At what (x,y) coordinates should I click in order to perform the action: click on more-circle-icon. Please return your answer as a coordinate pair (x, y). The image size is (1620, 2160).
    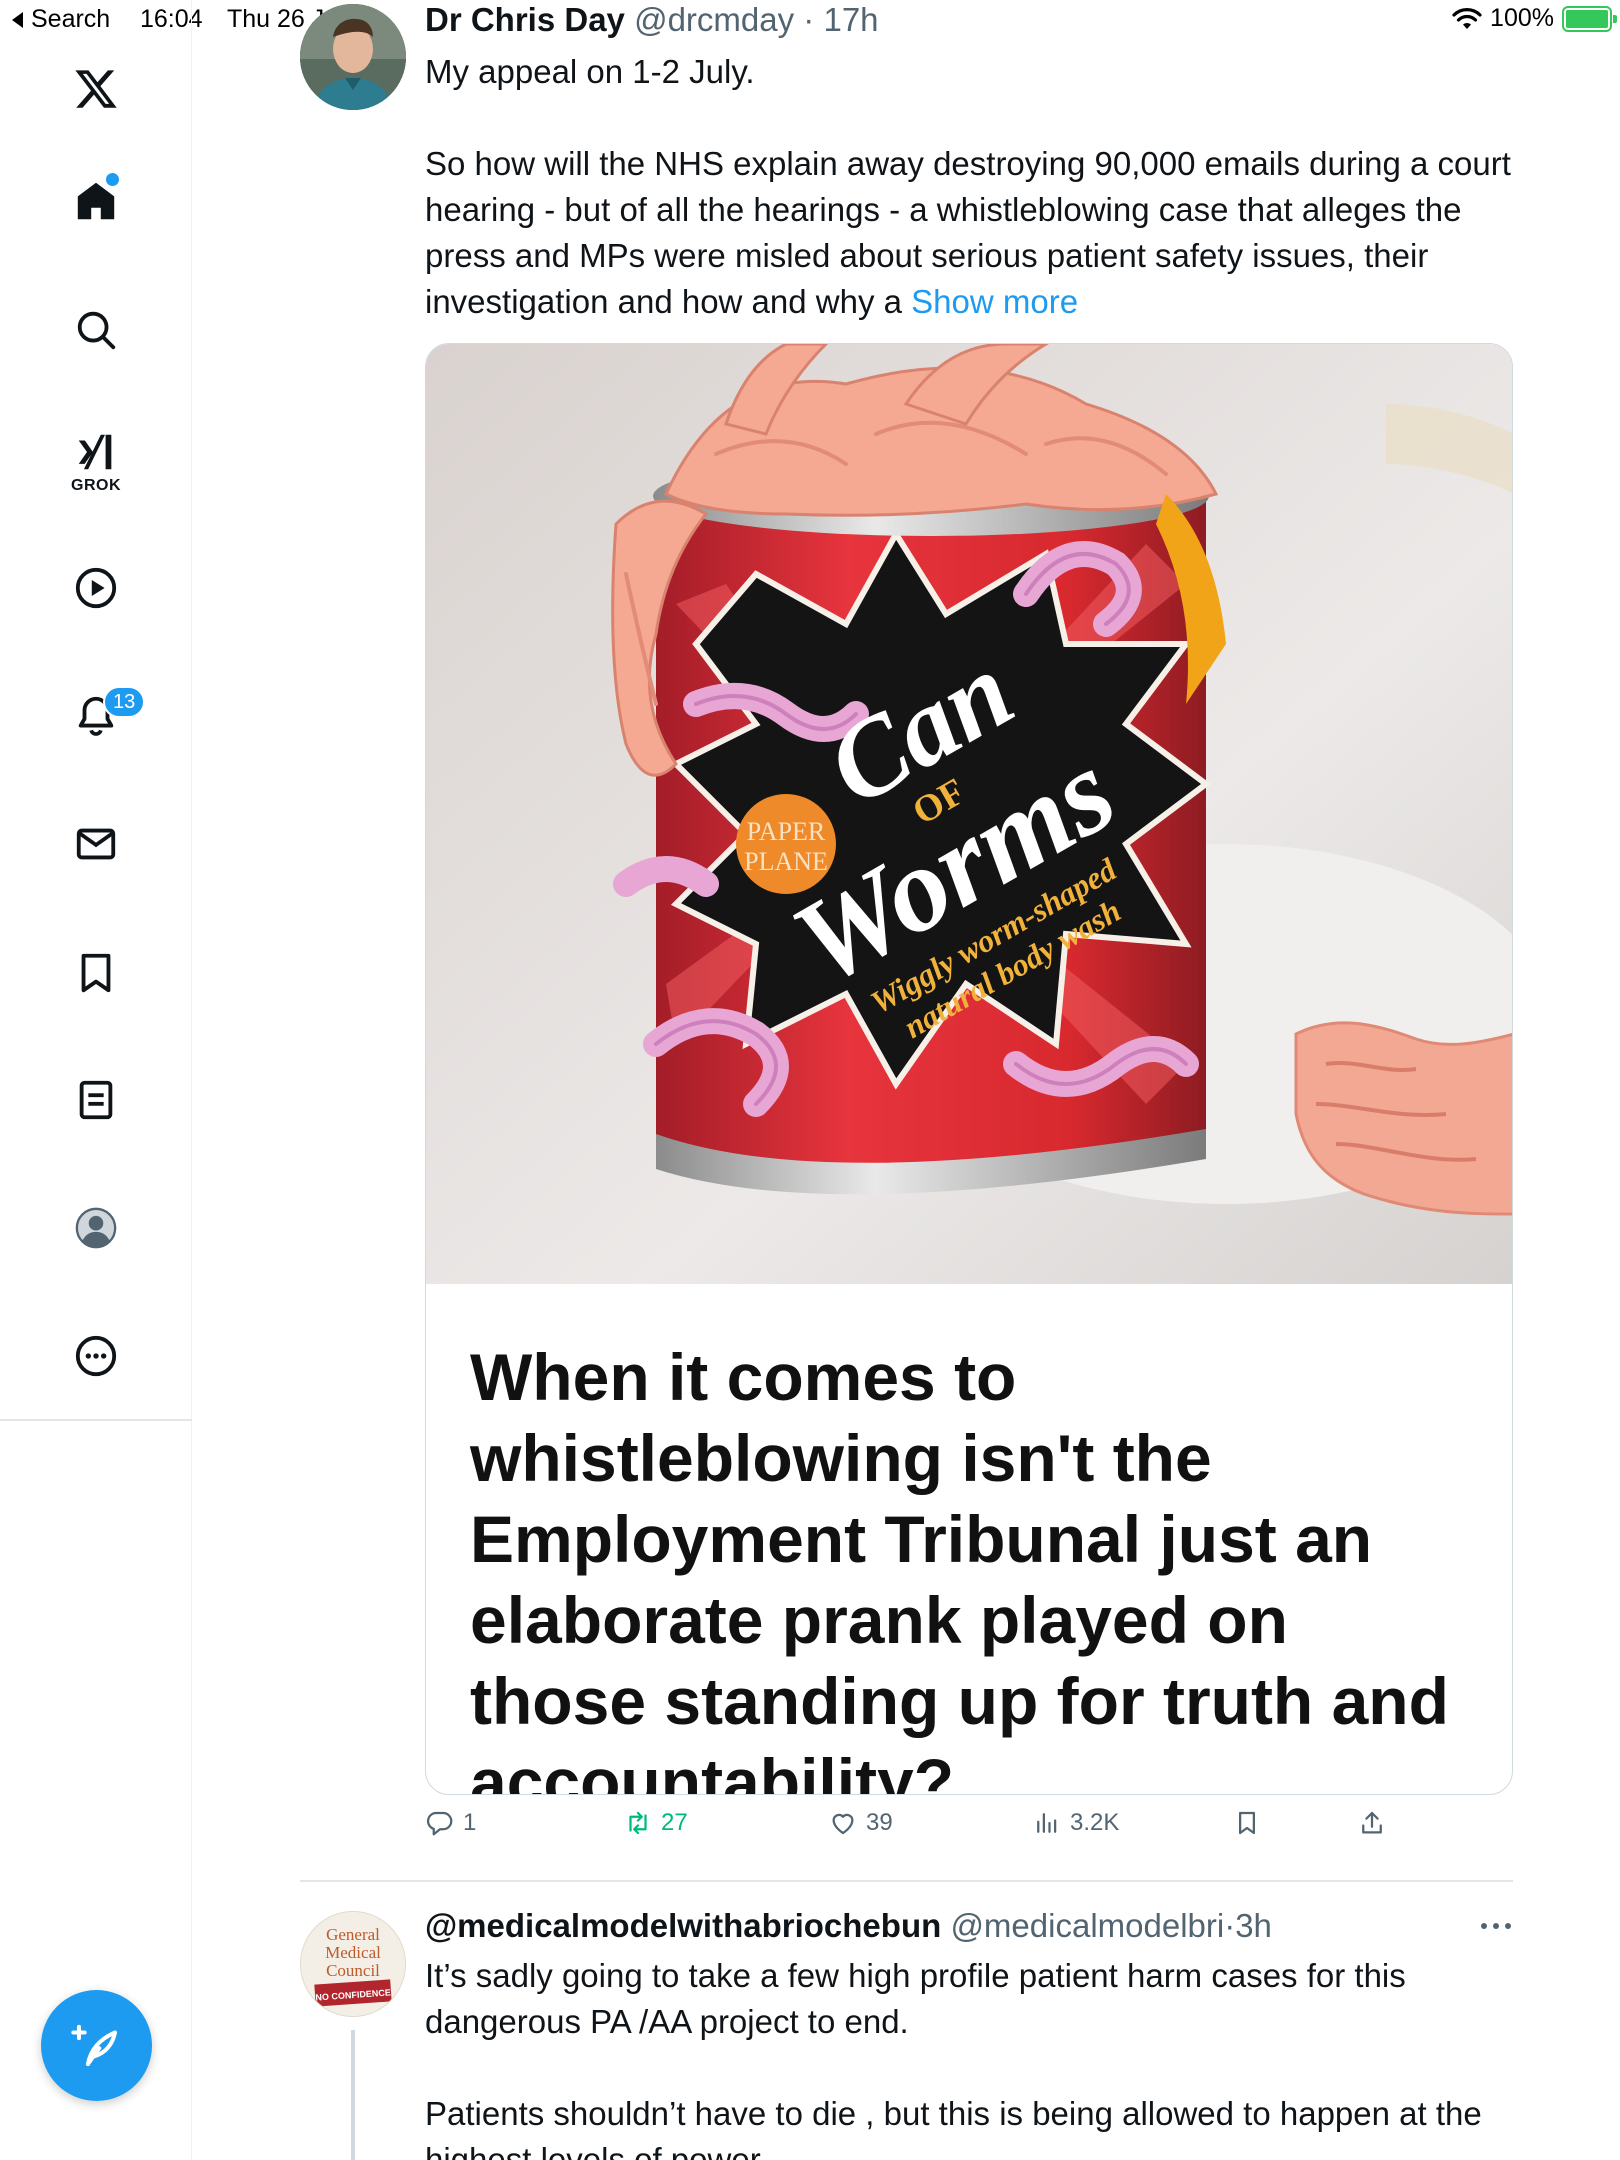
    Looking at the image, I should click on (96, 1356).